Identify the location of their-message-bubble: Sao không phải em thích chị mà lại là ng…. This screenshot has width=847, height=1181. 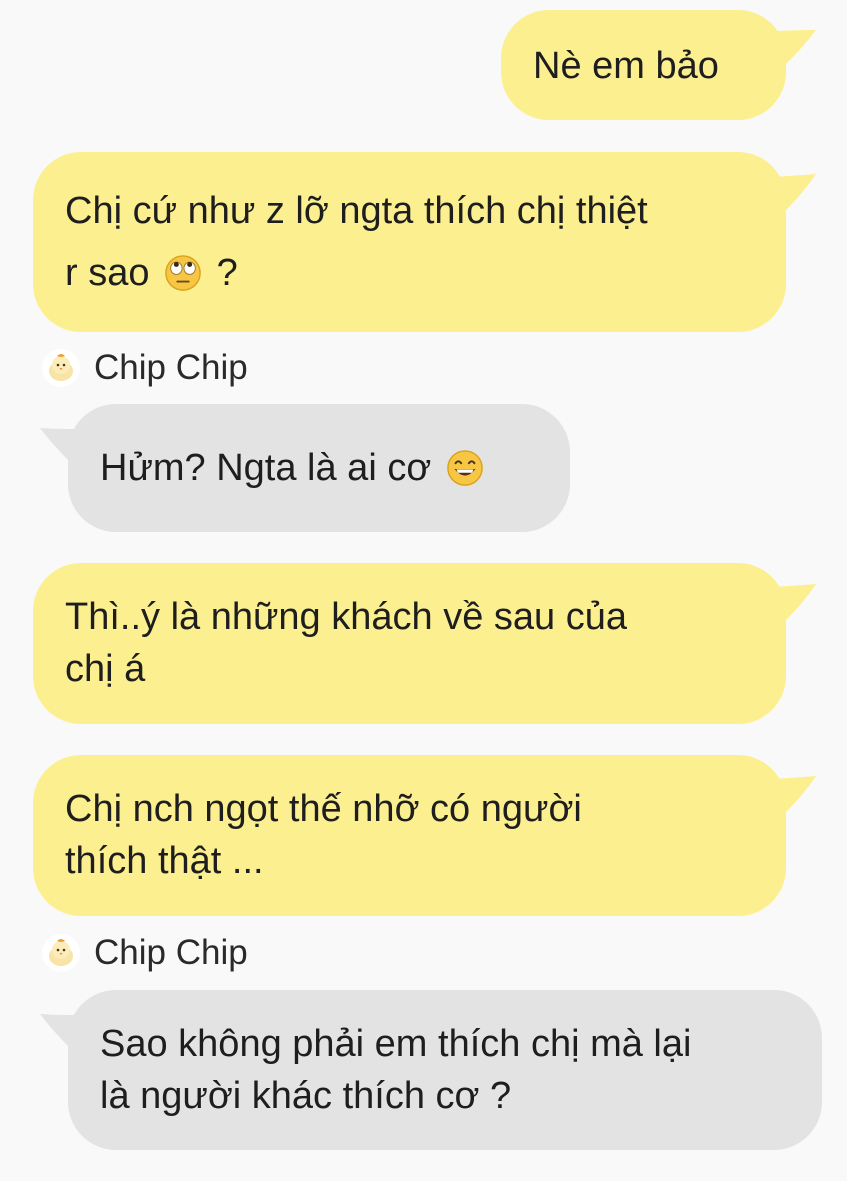
(445, 1070).